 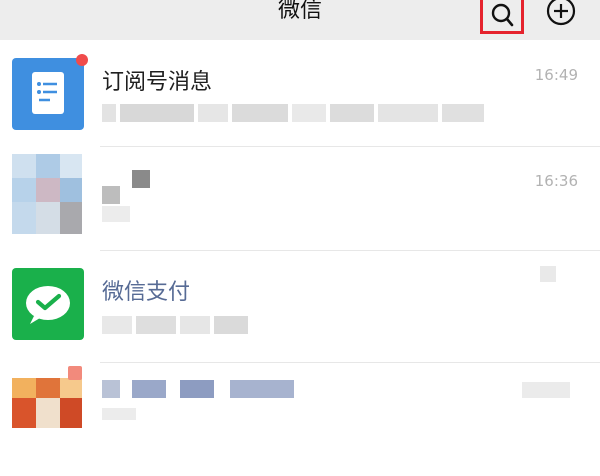 I want to click on chat-name: 订阅号消息, so click(x=157, y=82).